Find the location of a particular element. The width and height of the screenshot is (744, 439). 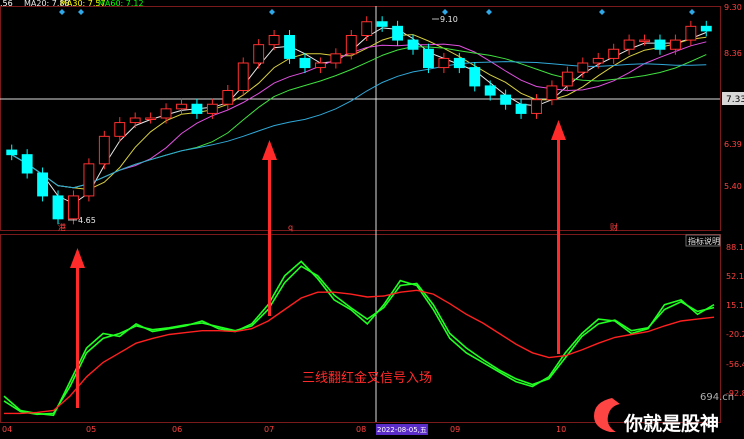

legend-prefix: .56 is located at coordinates (6, 4).